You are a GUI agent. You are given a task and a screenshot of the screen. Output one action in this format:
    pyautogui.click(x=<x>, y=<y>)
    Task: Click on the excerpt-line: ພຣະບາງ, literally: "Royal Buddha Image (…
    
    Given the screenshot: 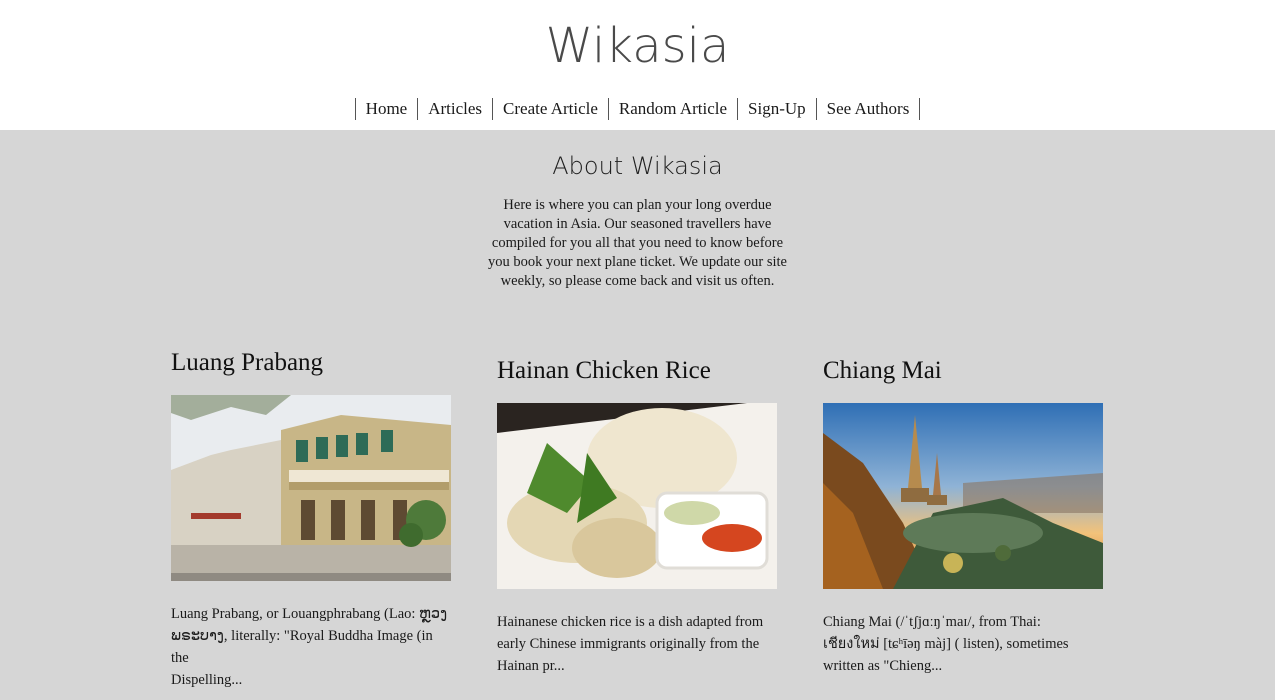 What is the action you would take?
    pyautogui.click(x=302, y=647)
    